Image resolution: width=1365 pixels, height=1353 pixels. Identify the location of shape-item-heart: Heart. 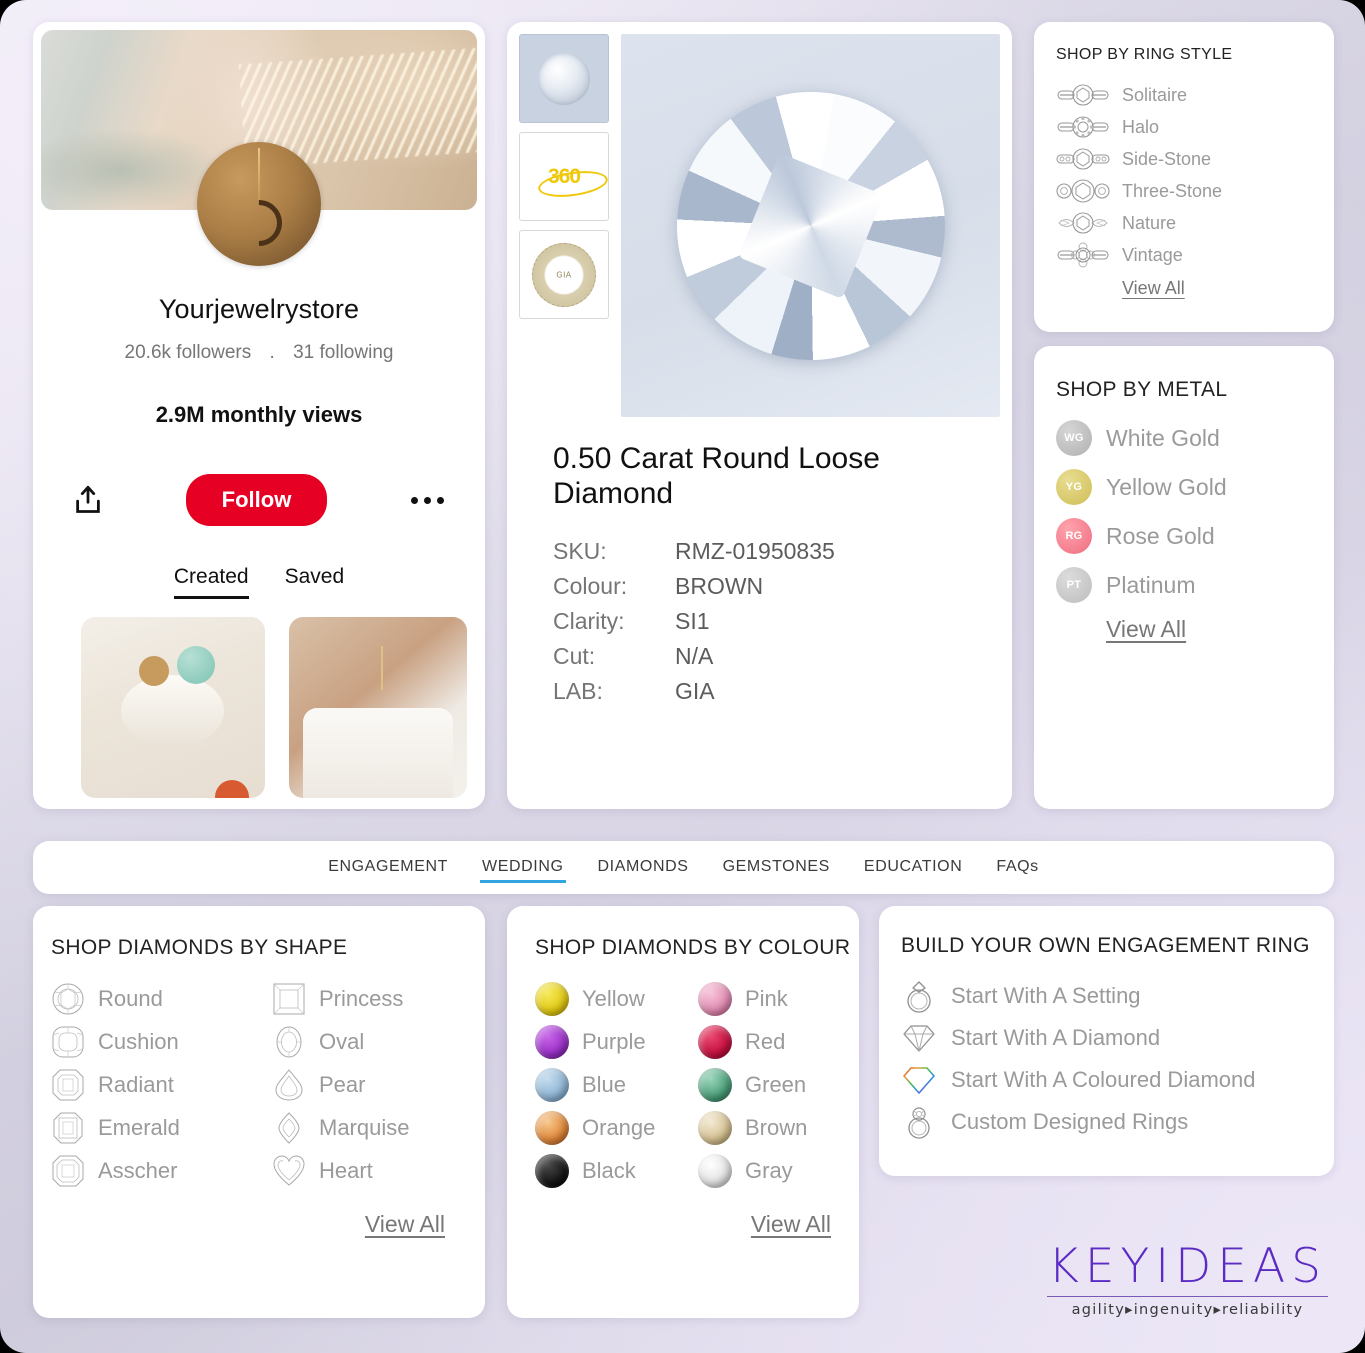
(378, 1171).